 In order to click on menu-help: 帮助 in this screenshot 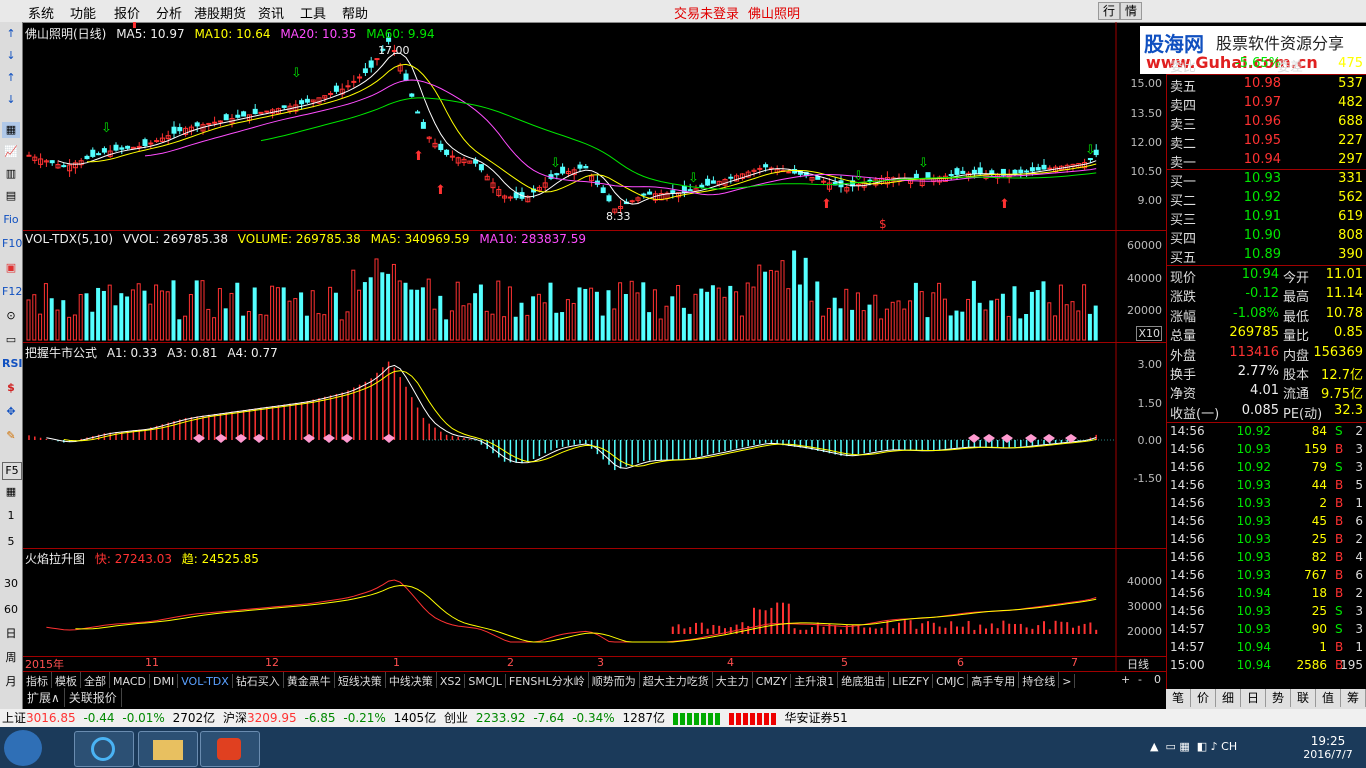, I will do `click(355, 12)`.